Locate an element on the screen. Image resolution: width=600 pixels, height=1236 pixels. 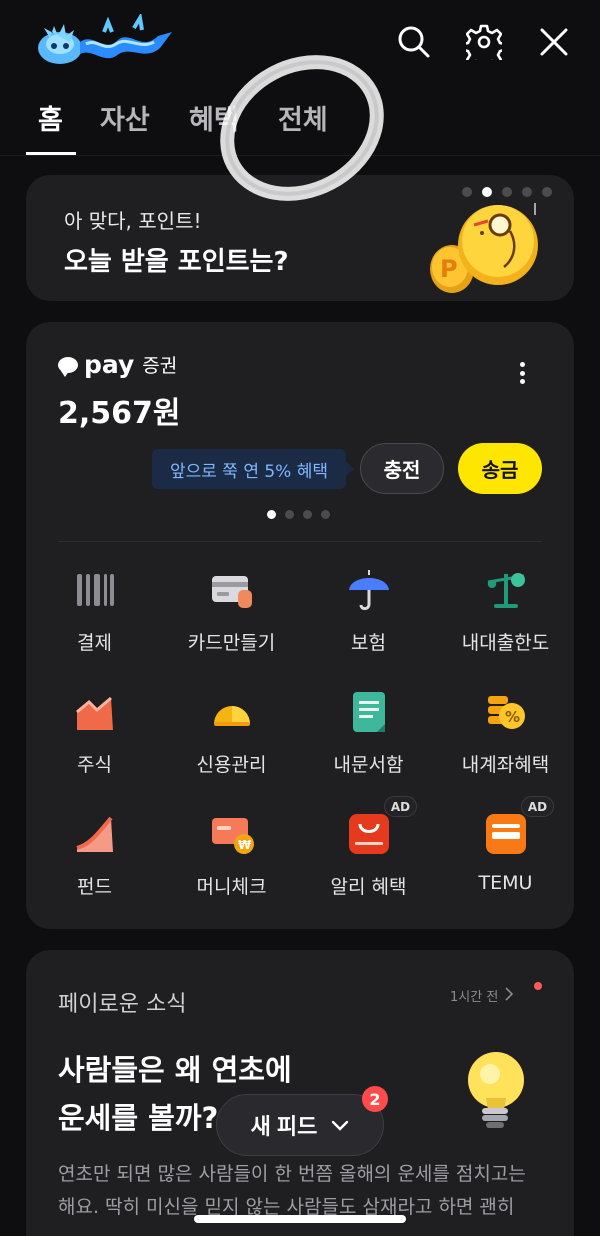
service-label: 보험 is located at coordinates (368, 643).